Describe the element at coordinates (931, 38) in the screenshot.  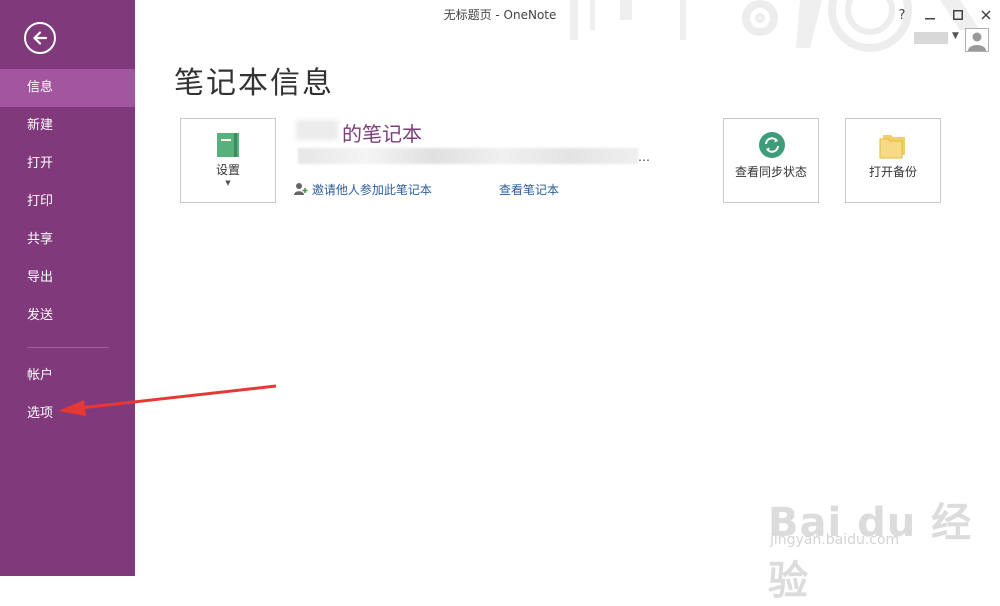
I see `account-name-blurred` at that location.